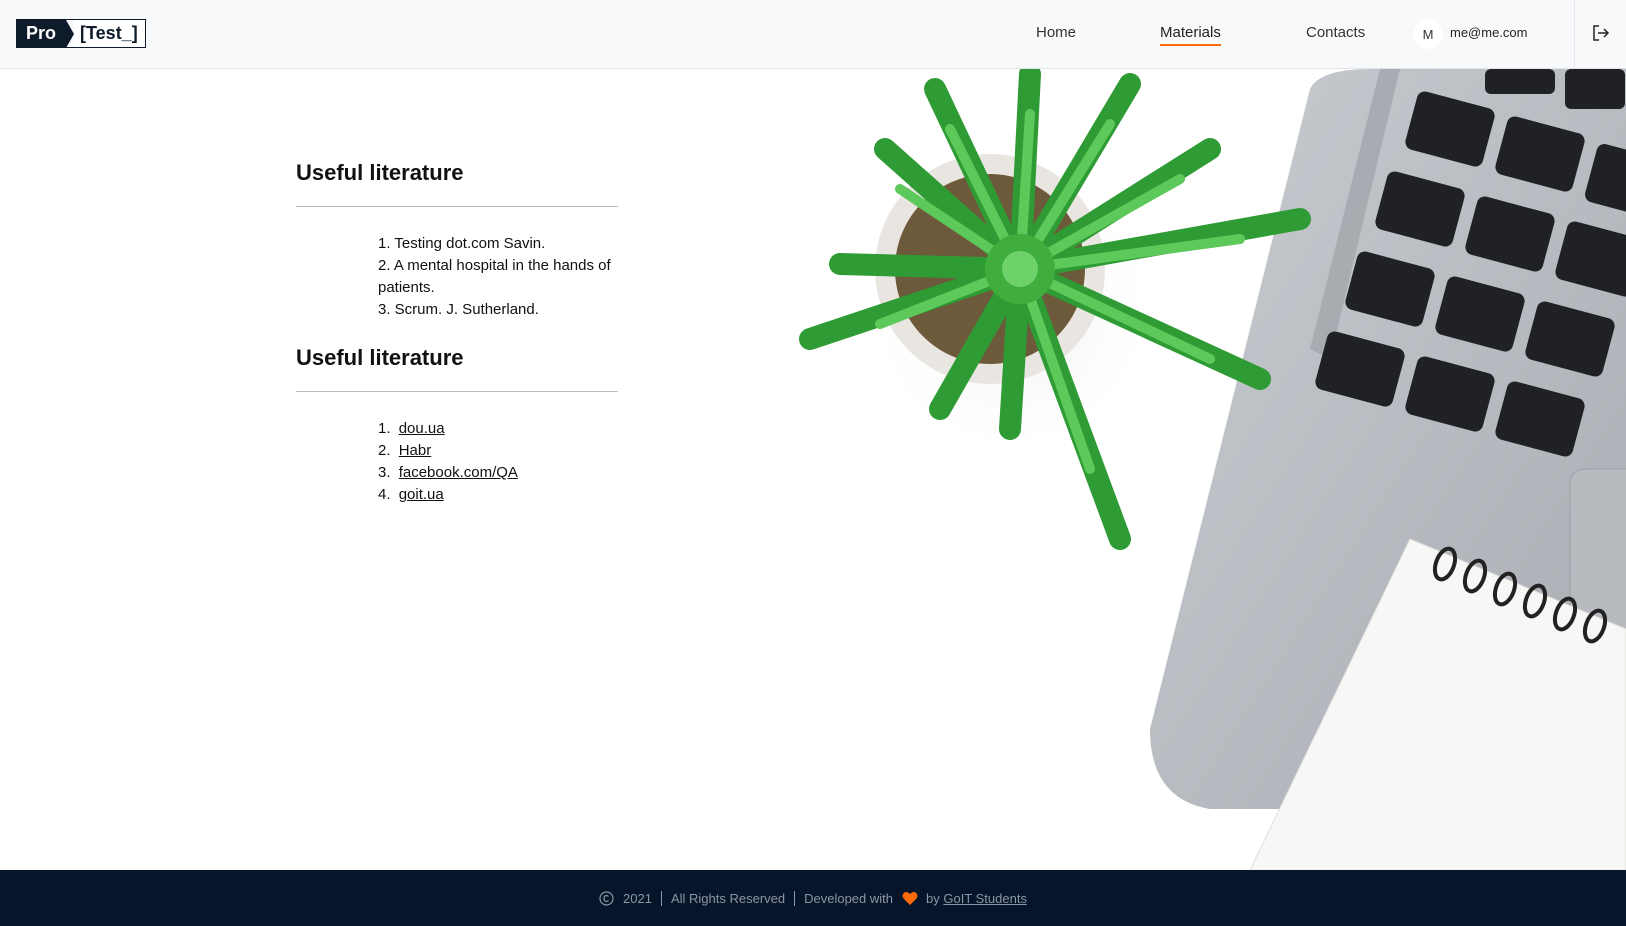 The height and width of the screenshot is (926, 1626). I want to click on footer-rights: All Rights Reserved, so click(728, 898).